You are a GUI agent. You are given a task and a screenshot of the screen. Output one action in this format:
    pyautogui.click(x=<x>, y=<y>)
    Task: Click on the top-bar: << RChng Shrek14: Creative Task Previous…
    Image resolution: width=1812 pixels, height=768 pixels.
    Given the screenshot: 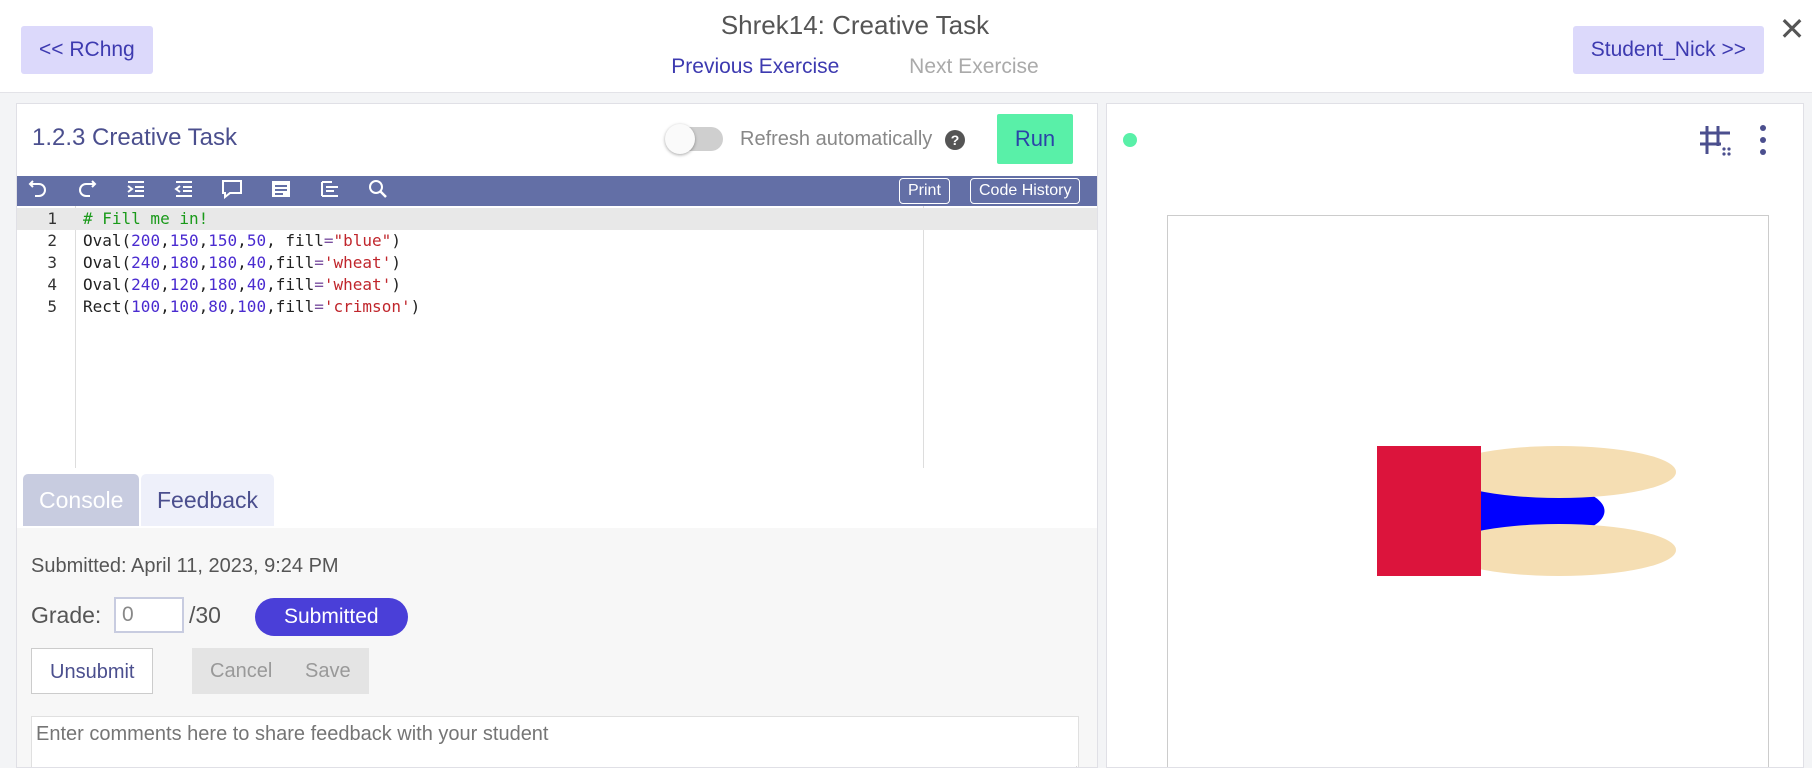 What is the action you would take?
    pyautogui.click(x=906, y=46)
    